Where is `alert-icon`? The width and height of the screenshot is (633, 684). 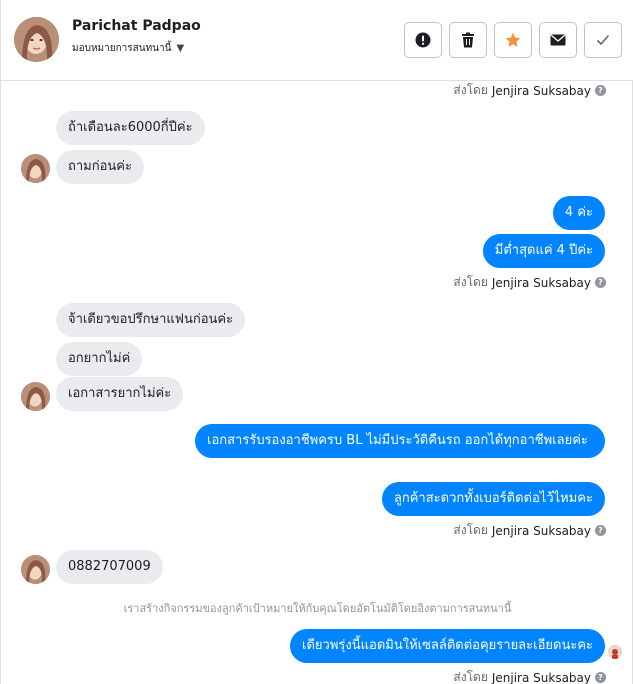 alert-icon is located at coordinates (423, 40).